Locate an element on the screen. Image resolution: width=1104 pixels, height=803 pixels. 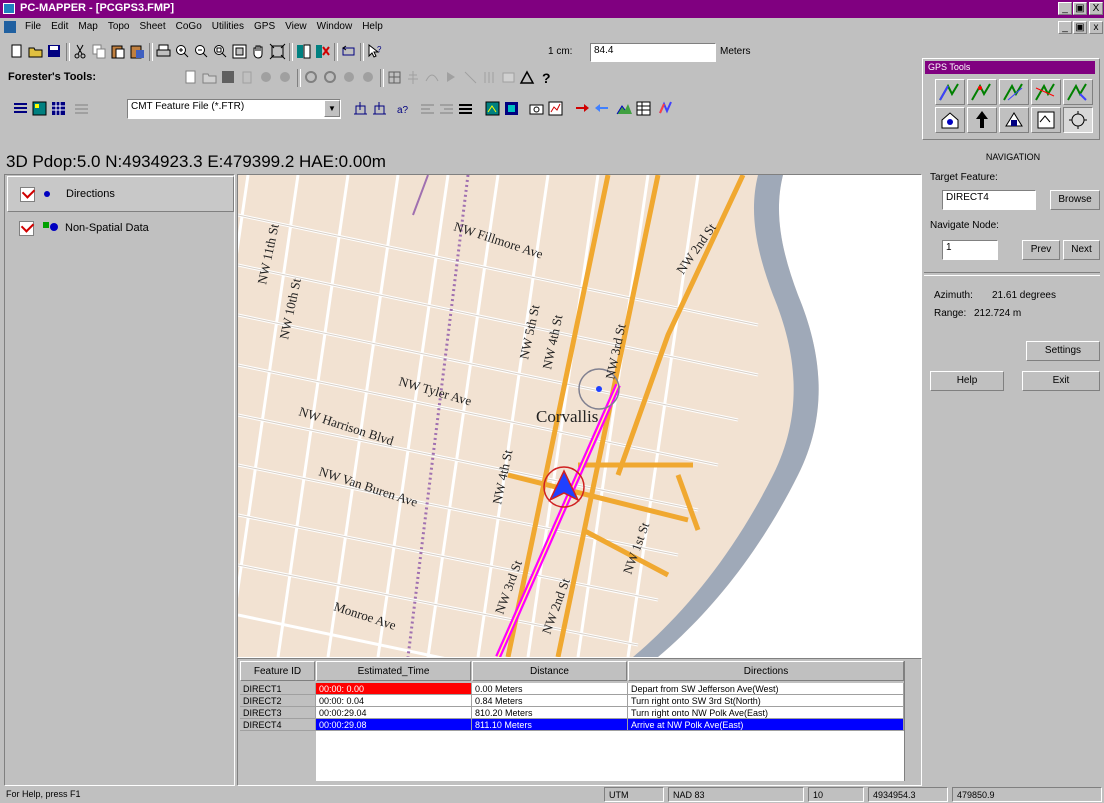
ft-help-icon: ? is located at coordinates (546, 77).